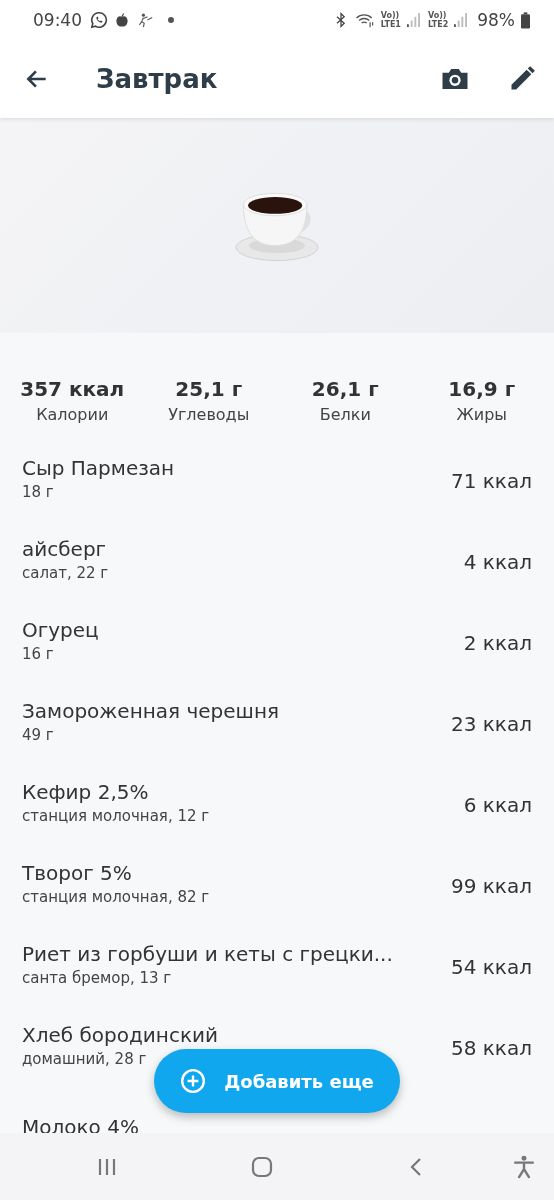  What do you see at coordinates (38, 735) in the screenshot?
I see `food-detail: 49 г` at bounding box center [38, 735].